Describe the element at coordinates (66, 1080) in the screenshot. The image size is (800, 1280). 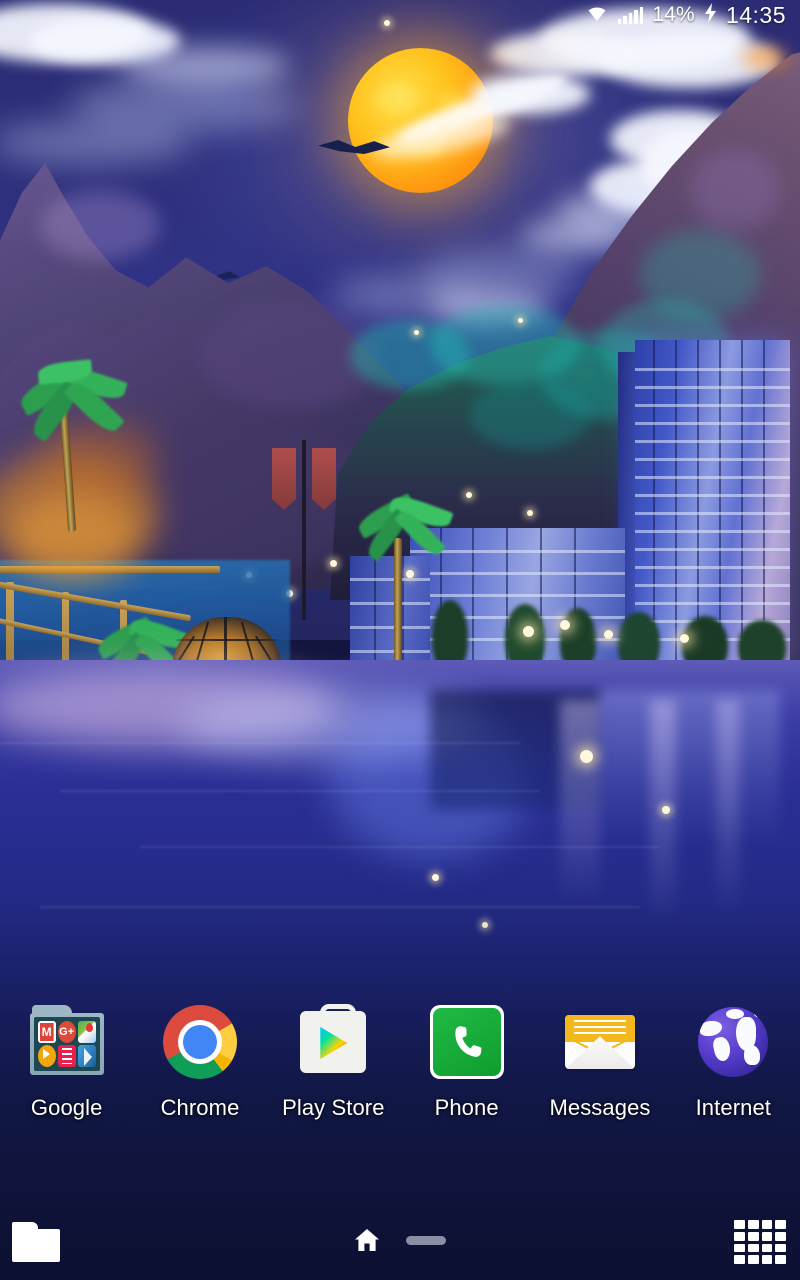
I see `dock-app-google: G+ Google` at that location.